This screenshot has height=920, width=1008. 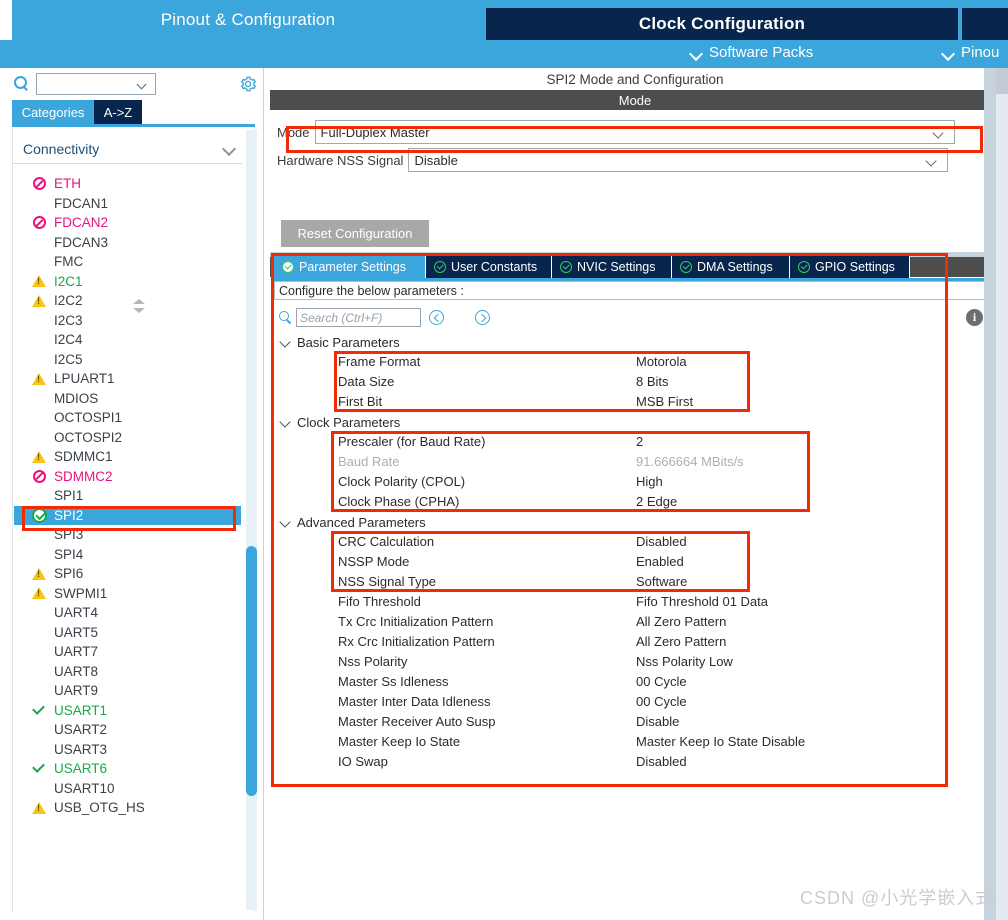 I want to click on param-group-clock-parameters: Clock Parameters, so click(x=340, y=422).